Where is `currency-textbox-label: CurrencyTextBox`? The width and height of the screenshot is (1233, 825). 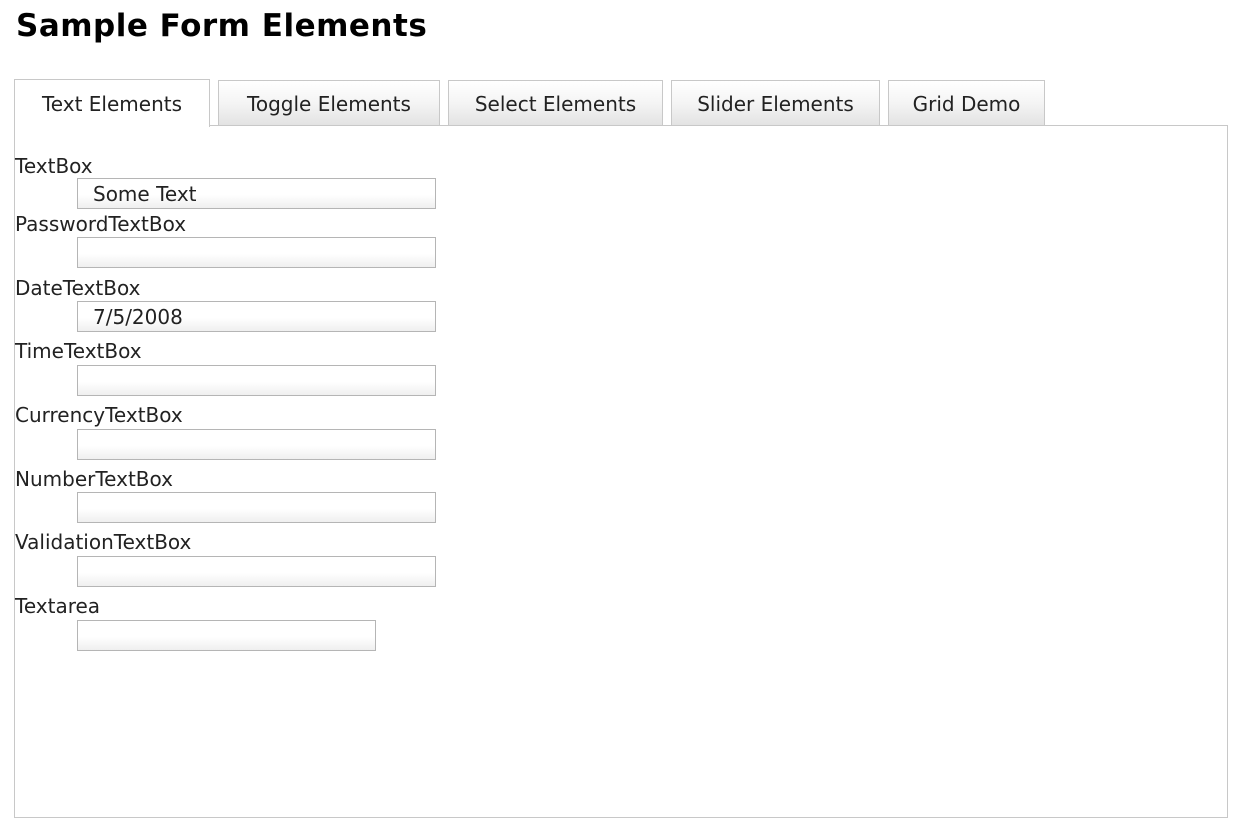
currency-textbox-label: CurrencyTextBox is located at coordinates (99, 415).